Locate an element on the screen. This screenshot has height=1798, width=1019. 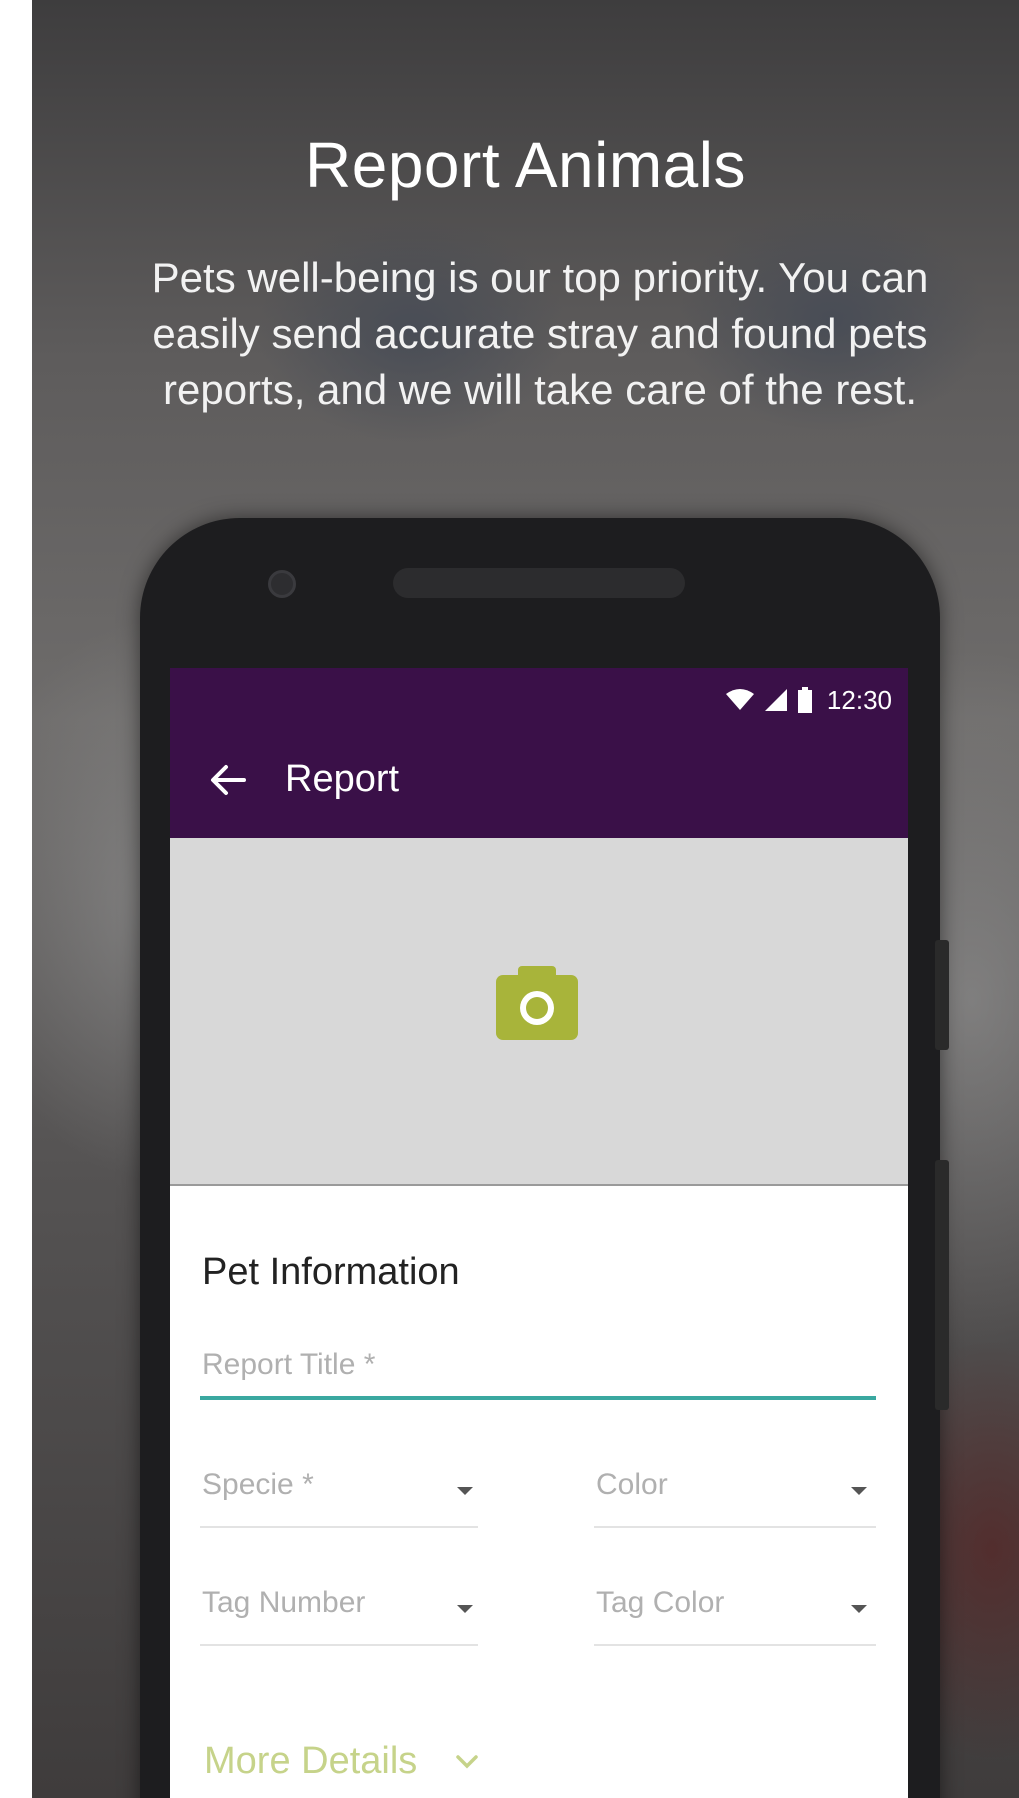
status-time: 12:30 is located at coordinates (859, 699).